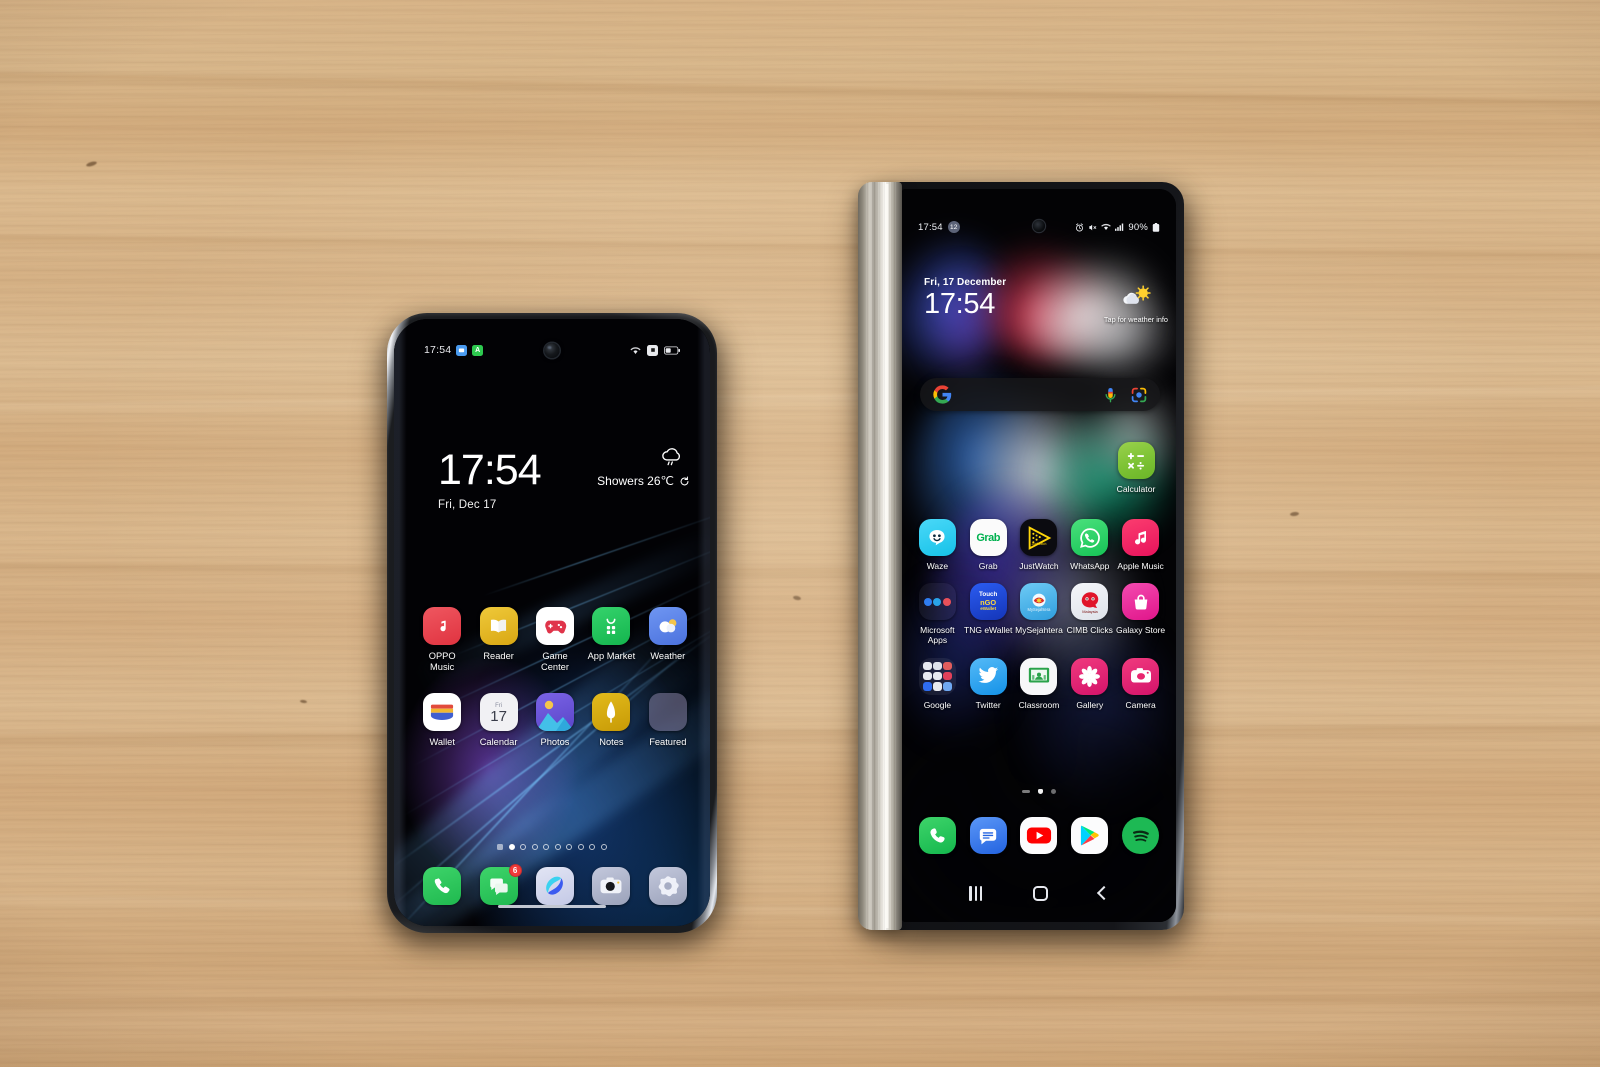  I want to click on samsung-app-gallery: Gallery, so click(1089, 683).